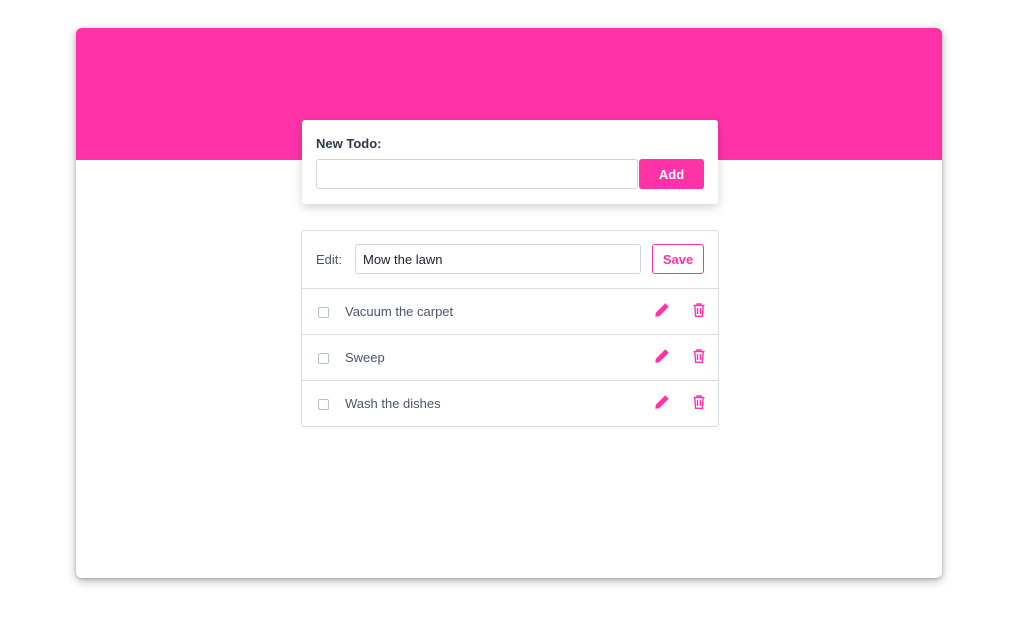  I want to click on todo-text: Sweep, so click(365, 357).